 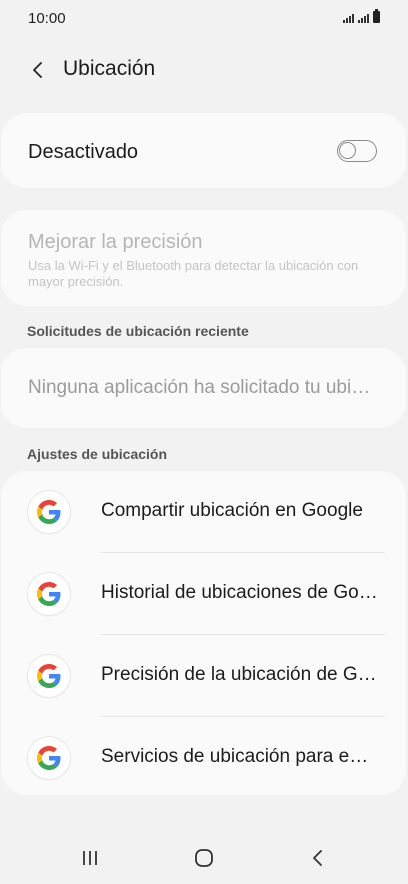 I want to click on location-toggle-row: Desactivado, so click(x=203, y=150).